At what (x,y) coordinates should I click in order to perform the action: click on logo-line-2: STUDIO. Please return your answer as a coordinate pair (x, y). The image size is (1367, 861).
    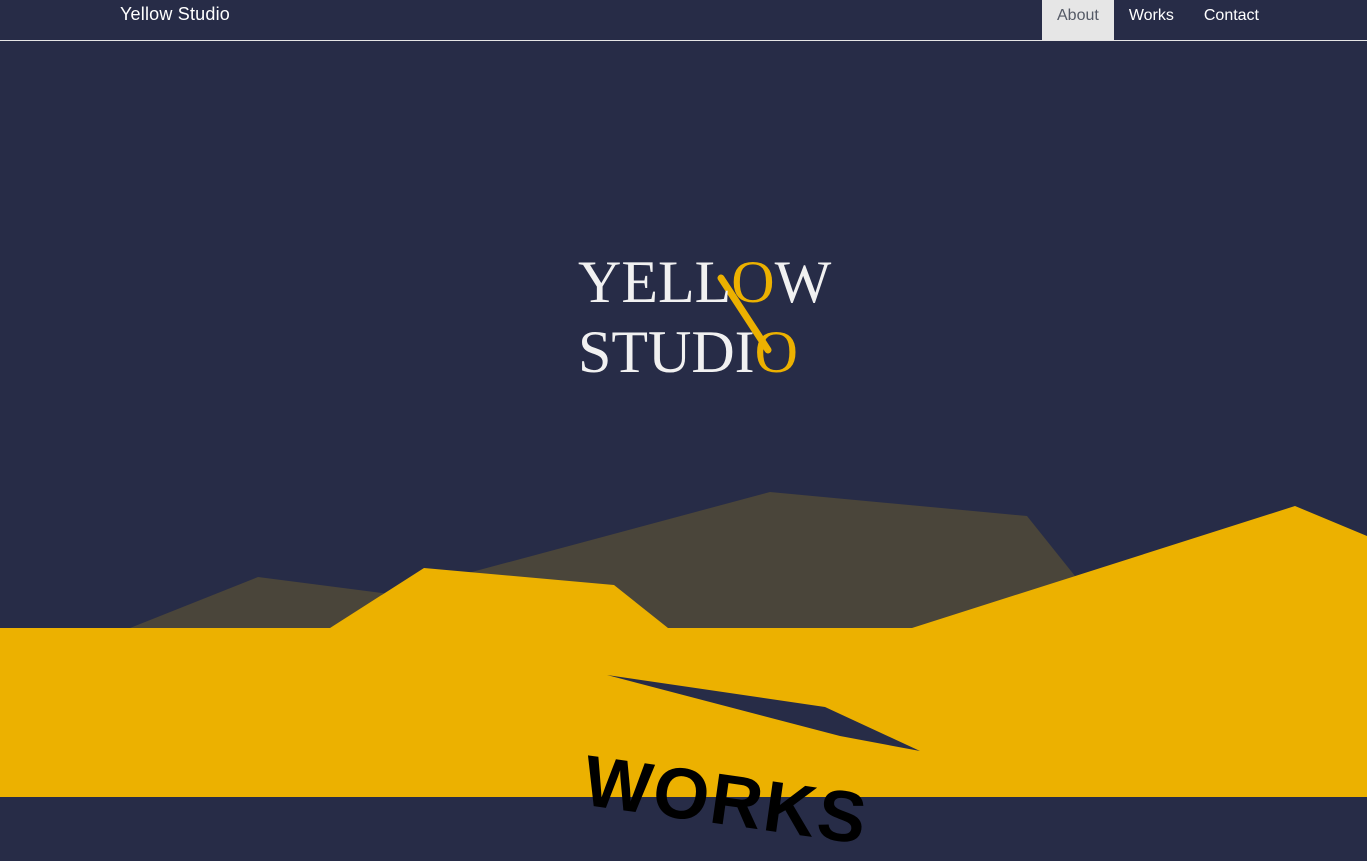
    Looking at the image, I should click on (688, 352).